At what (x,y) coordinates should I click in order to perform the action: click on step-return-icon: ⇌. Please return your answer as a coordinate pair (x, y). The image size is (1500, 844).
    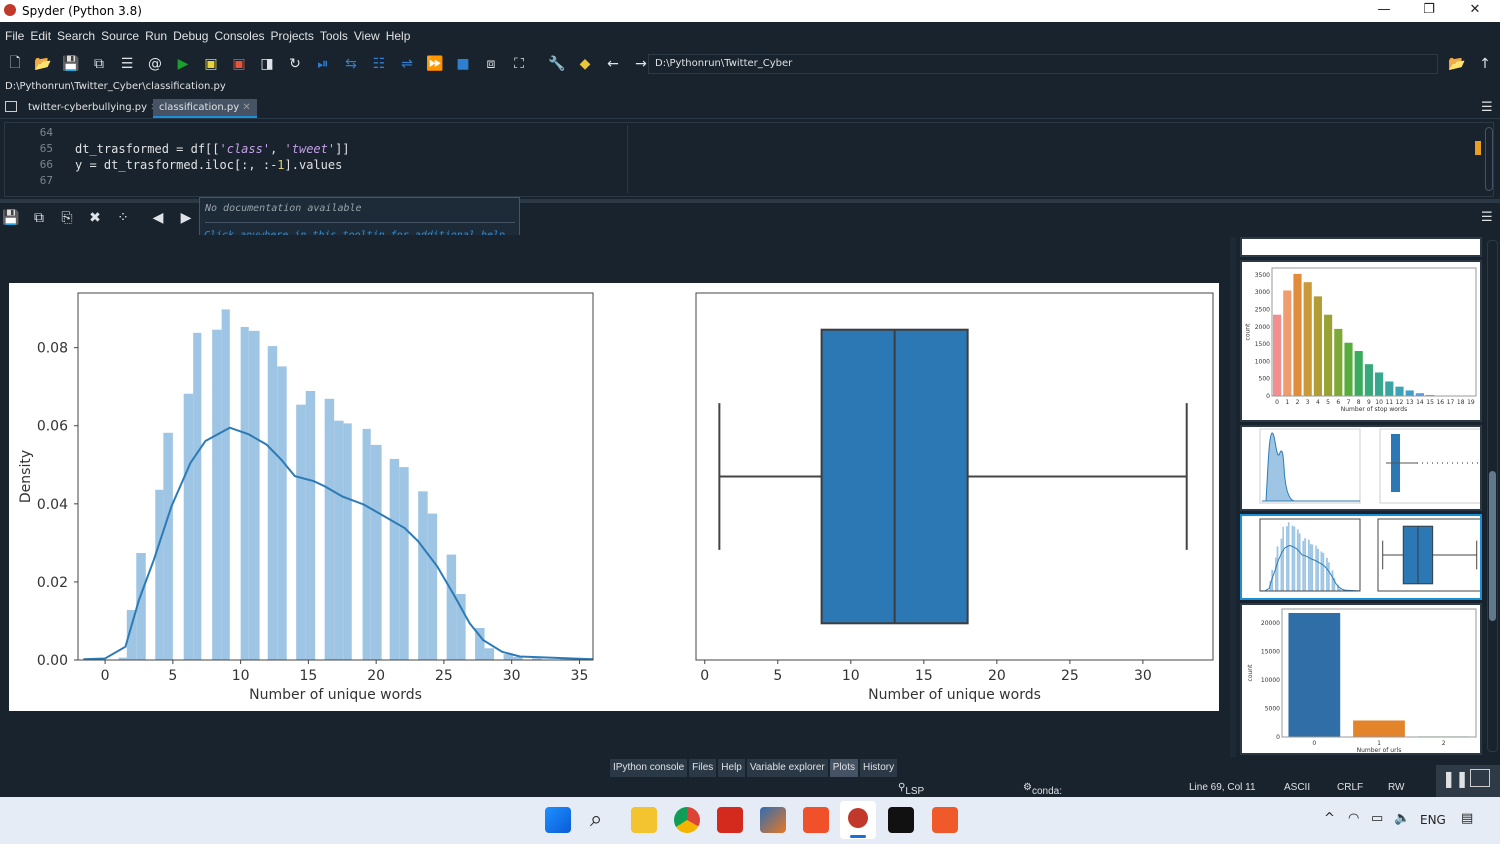
    Looking at the image, I should click on (407, 64).